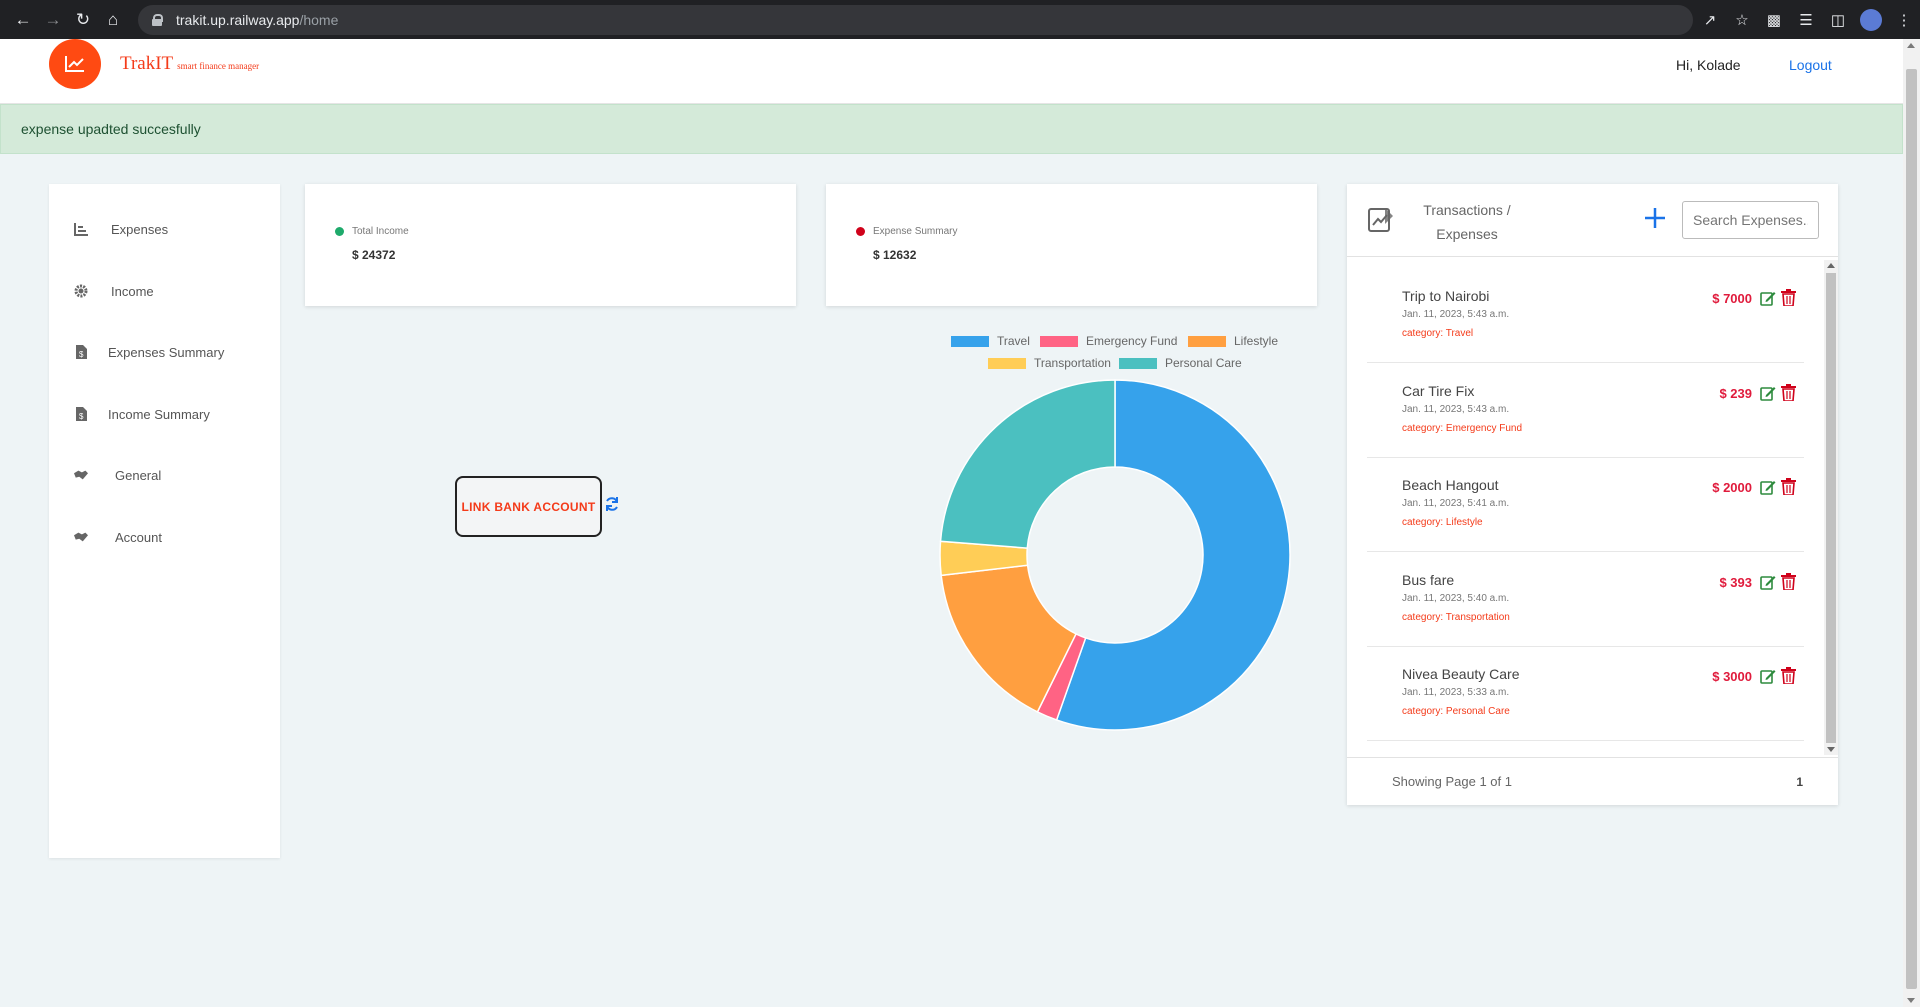 Image resolution: width=1920 pixels, height=1007 pixels. What do you see at coordinates (23, 20) in the screenshot?
I see `back-icon: ←` at bounding box center [23, 20].